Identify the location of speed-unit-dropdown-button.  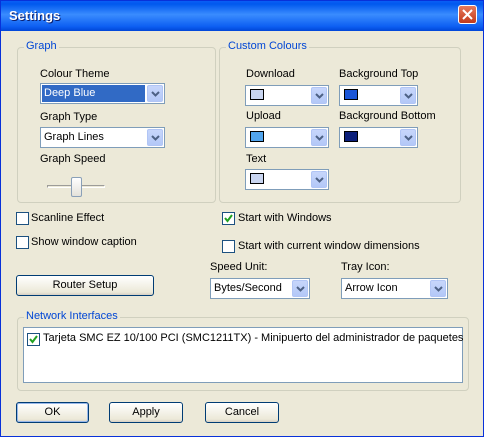
(300, 288).